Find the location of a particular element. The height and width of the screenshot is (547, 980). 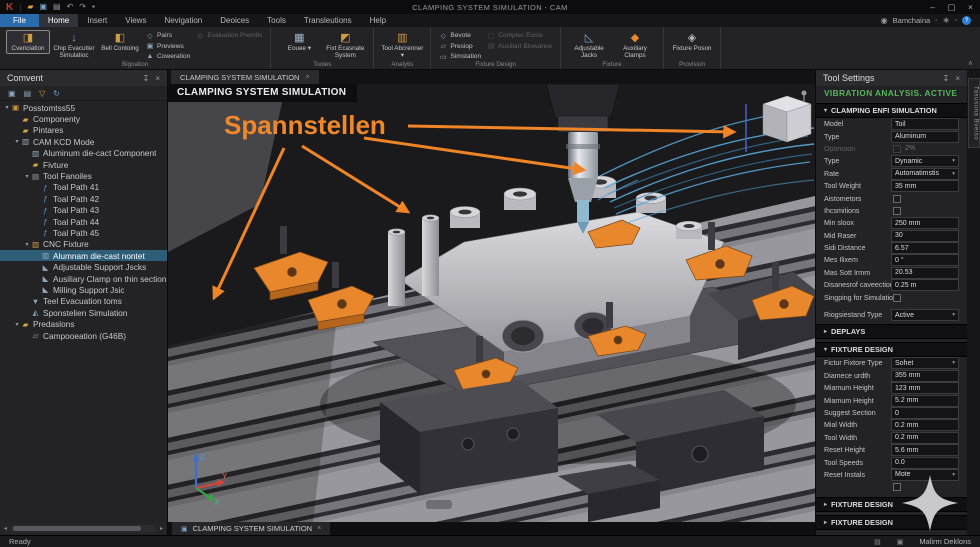

menu-views: Views is located at coordinates (135, 20).